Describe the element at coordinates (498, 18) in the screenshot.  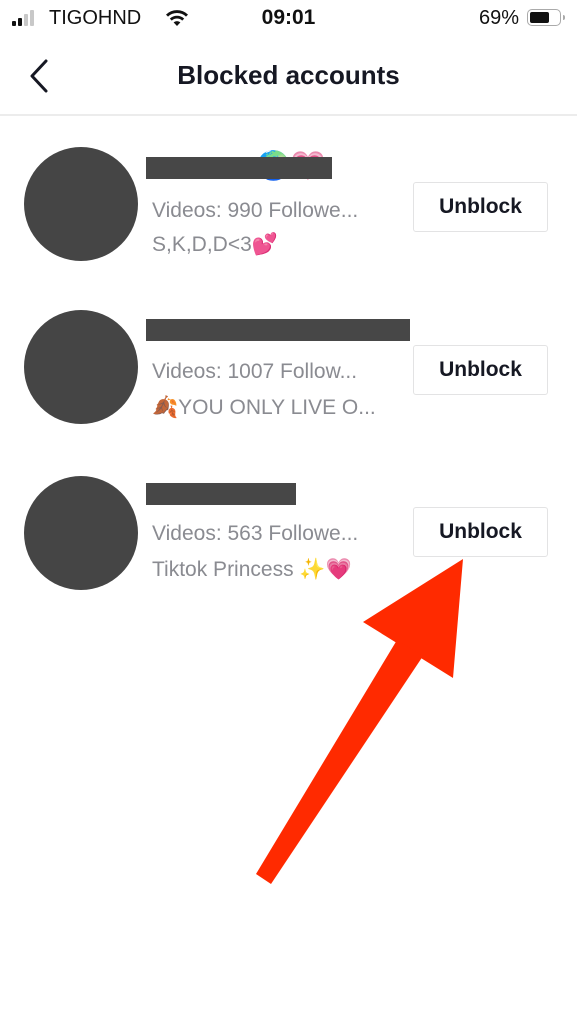
I see `battery-percent: 69%` at that location.